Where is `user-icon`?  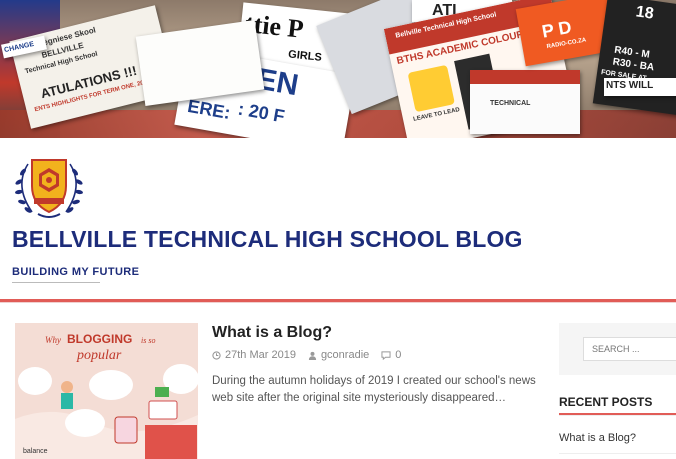 user-icon is located at coordinates (312, 355).